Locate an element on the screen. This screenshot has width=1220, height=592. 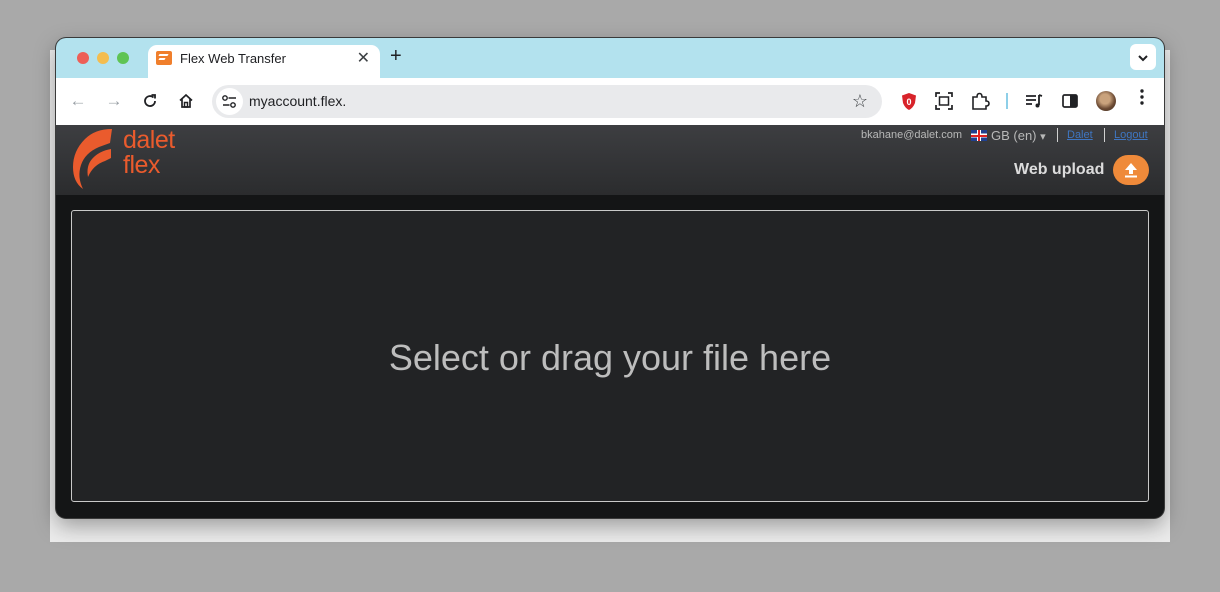
maximize-window-button is located at coordinates (123, 58).